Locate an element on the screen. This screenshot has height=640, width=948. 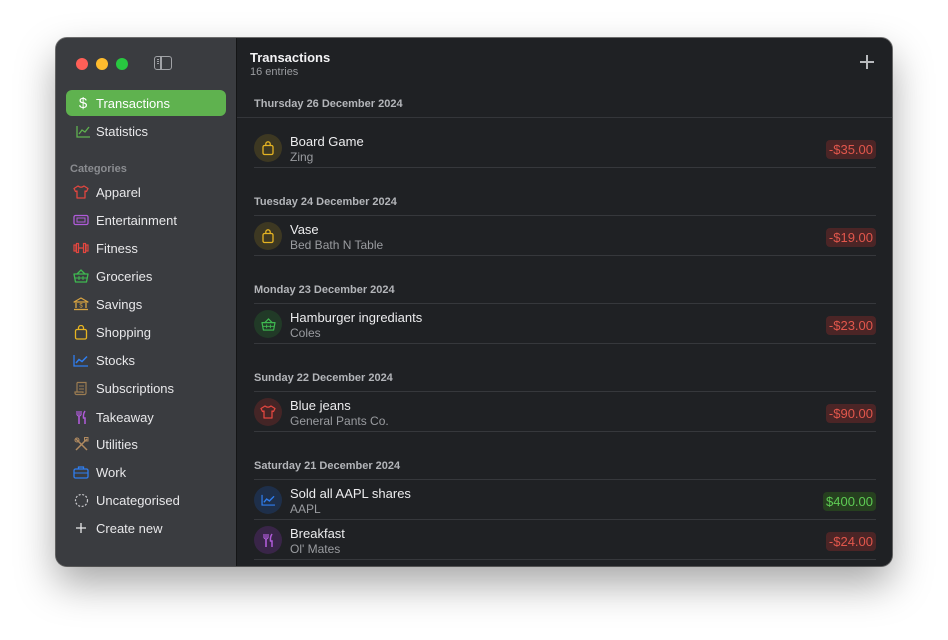
transaction-name: Vase is located at coordinates (304, 229).